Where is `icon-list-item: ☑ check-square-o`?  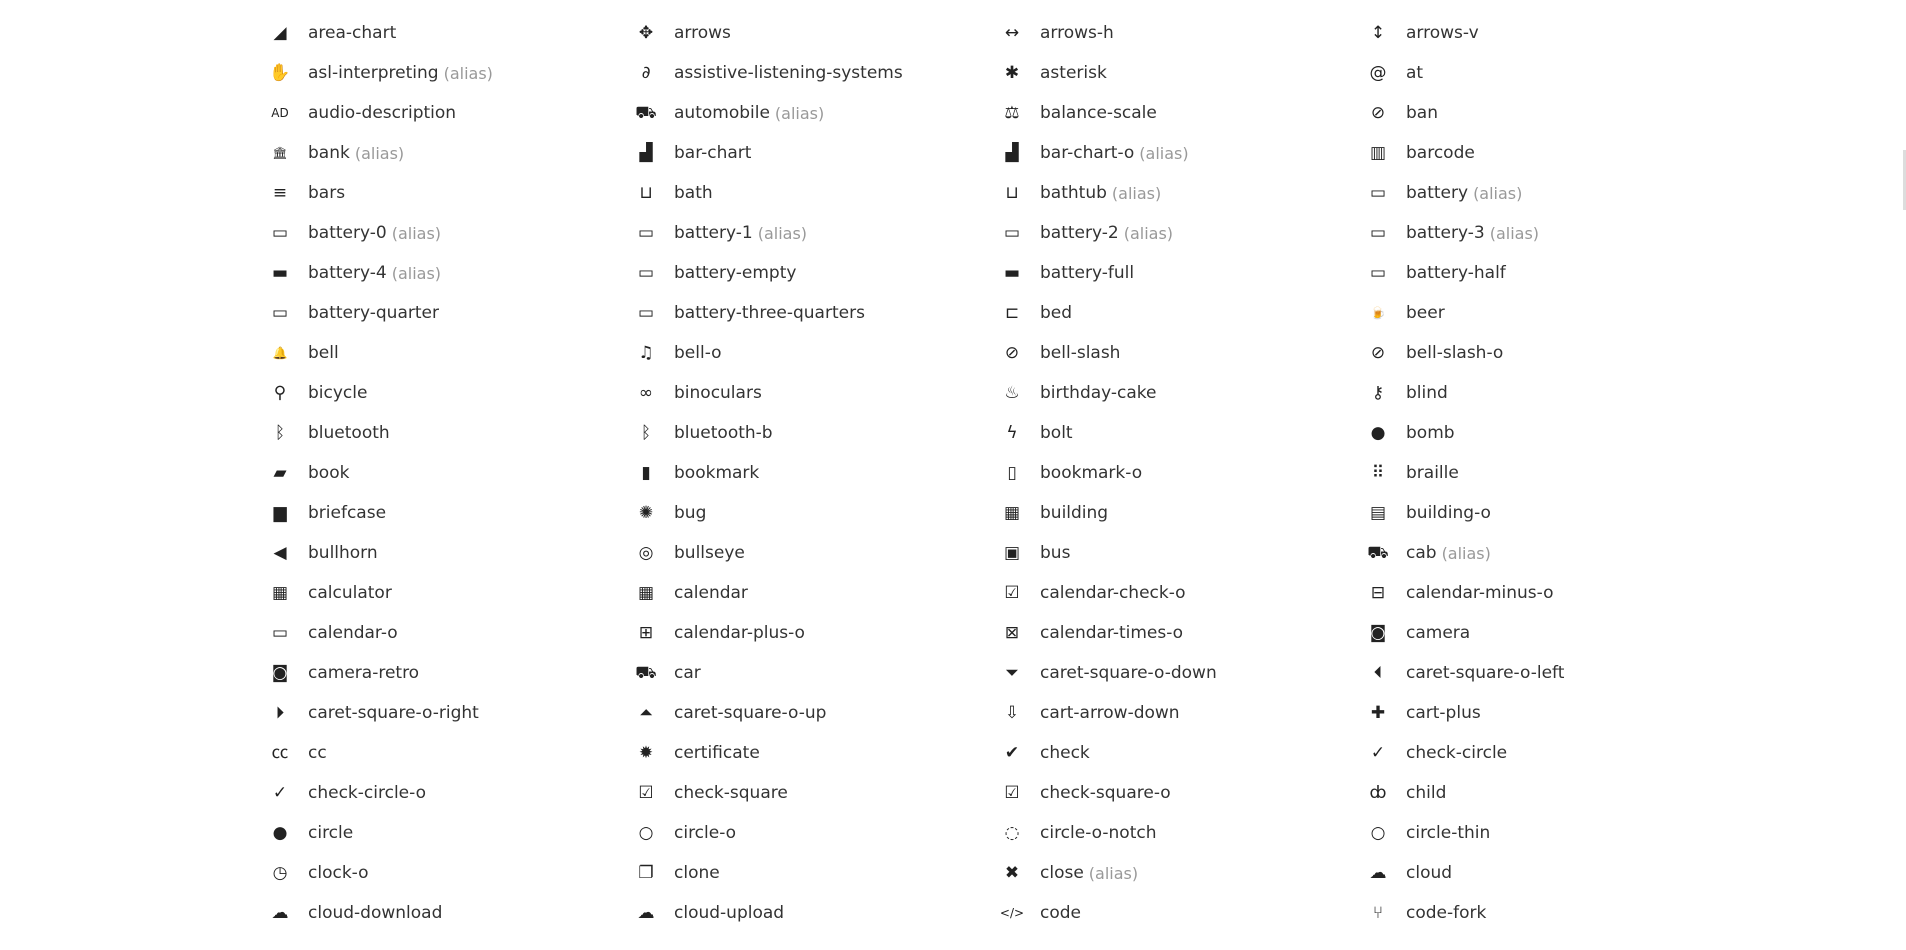 icon-list-item: ☑ check-square-o is located at coordinates (1181, 793).